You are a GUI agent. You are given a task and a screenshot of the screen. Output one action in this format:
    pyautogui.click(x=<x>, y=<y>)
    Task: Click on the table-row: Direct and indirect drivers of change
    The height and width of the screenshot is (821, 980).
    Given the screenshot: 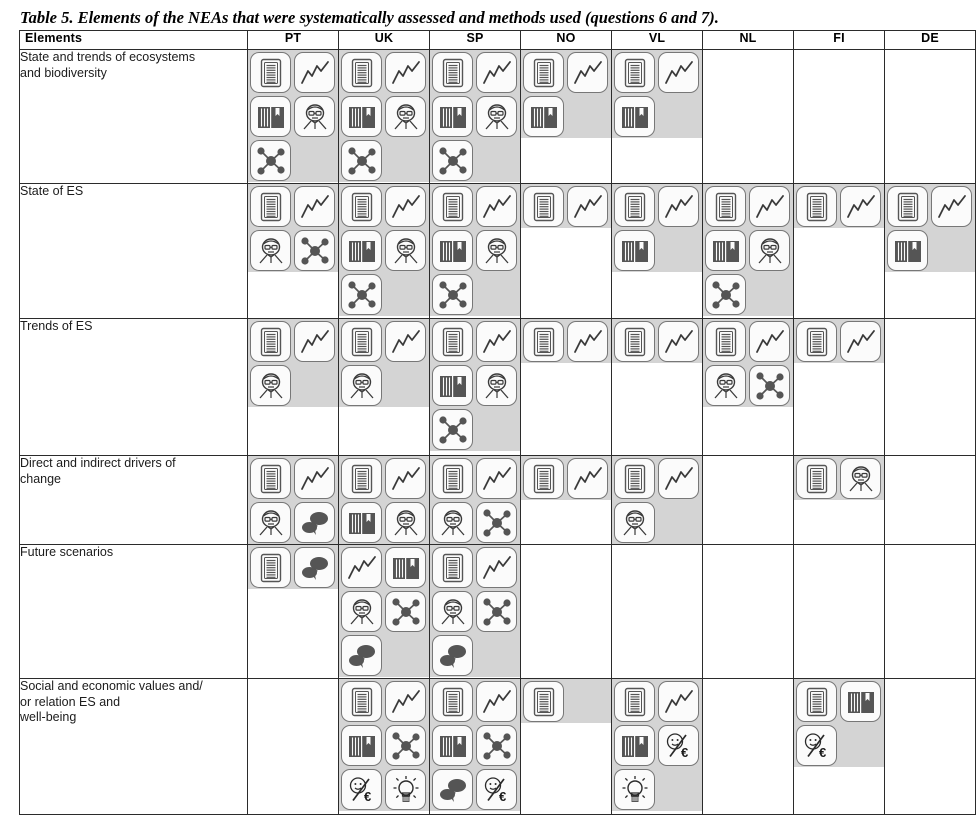 What is the action you would take?
    pyautogui.click(x=497, y=500)
    